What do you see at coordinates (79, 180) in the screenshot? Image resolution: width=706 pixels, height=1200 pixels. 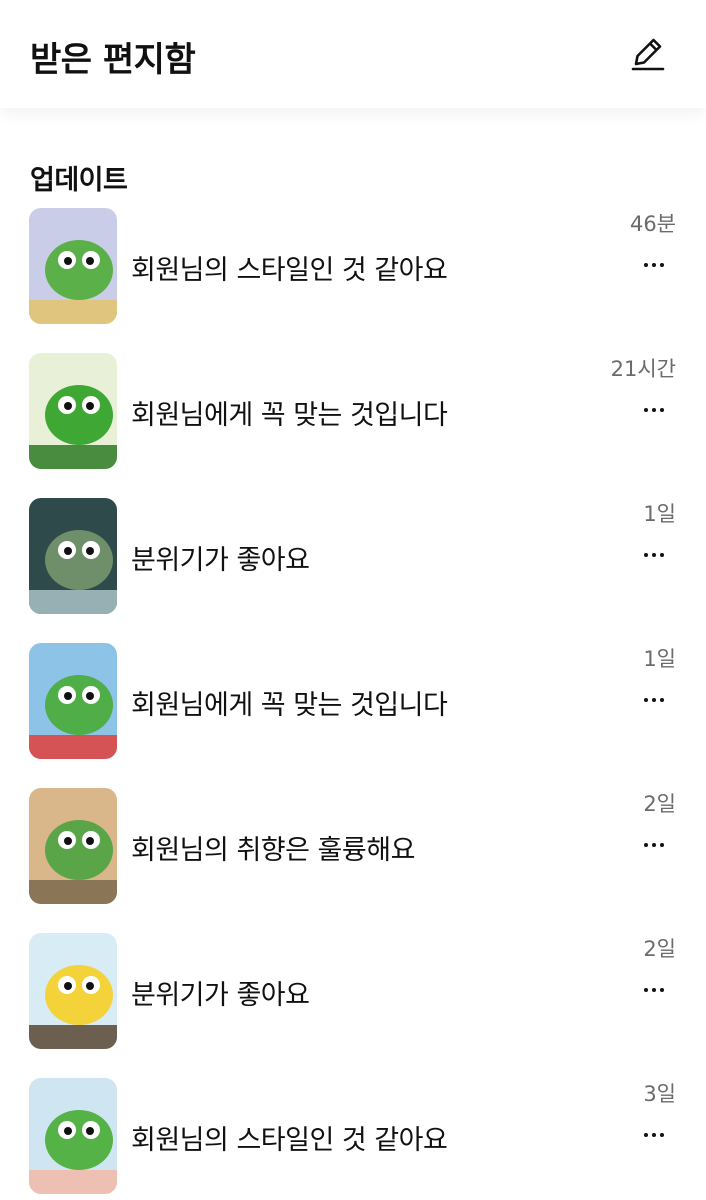 I see `section-title-updates: 업데이트` at bounding box center [79, 180].